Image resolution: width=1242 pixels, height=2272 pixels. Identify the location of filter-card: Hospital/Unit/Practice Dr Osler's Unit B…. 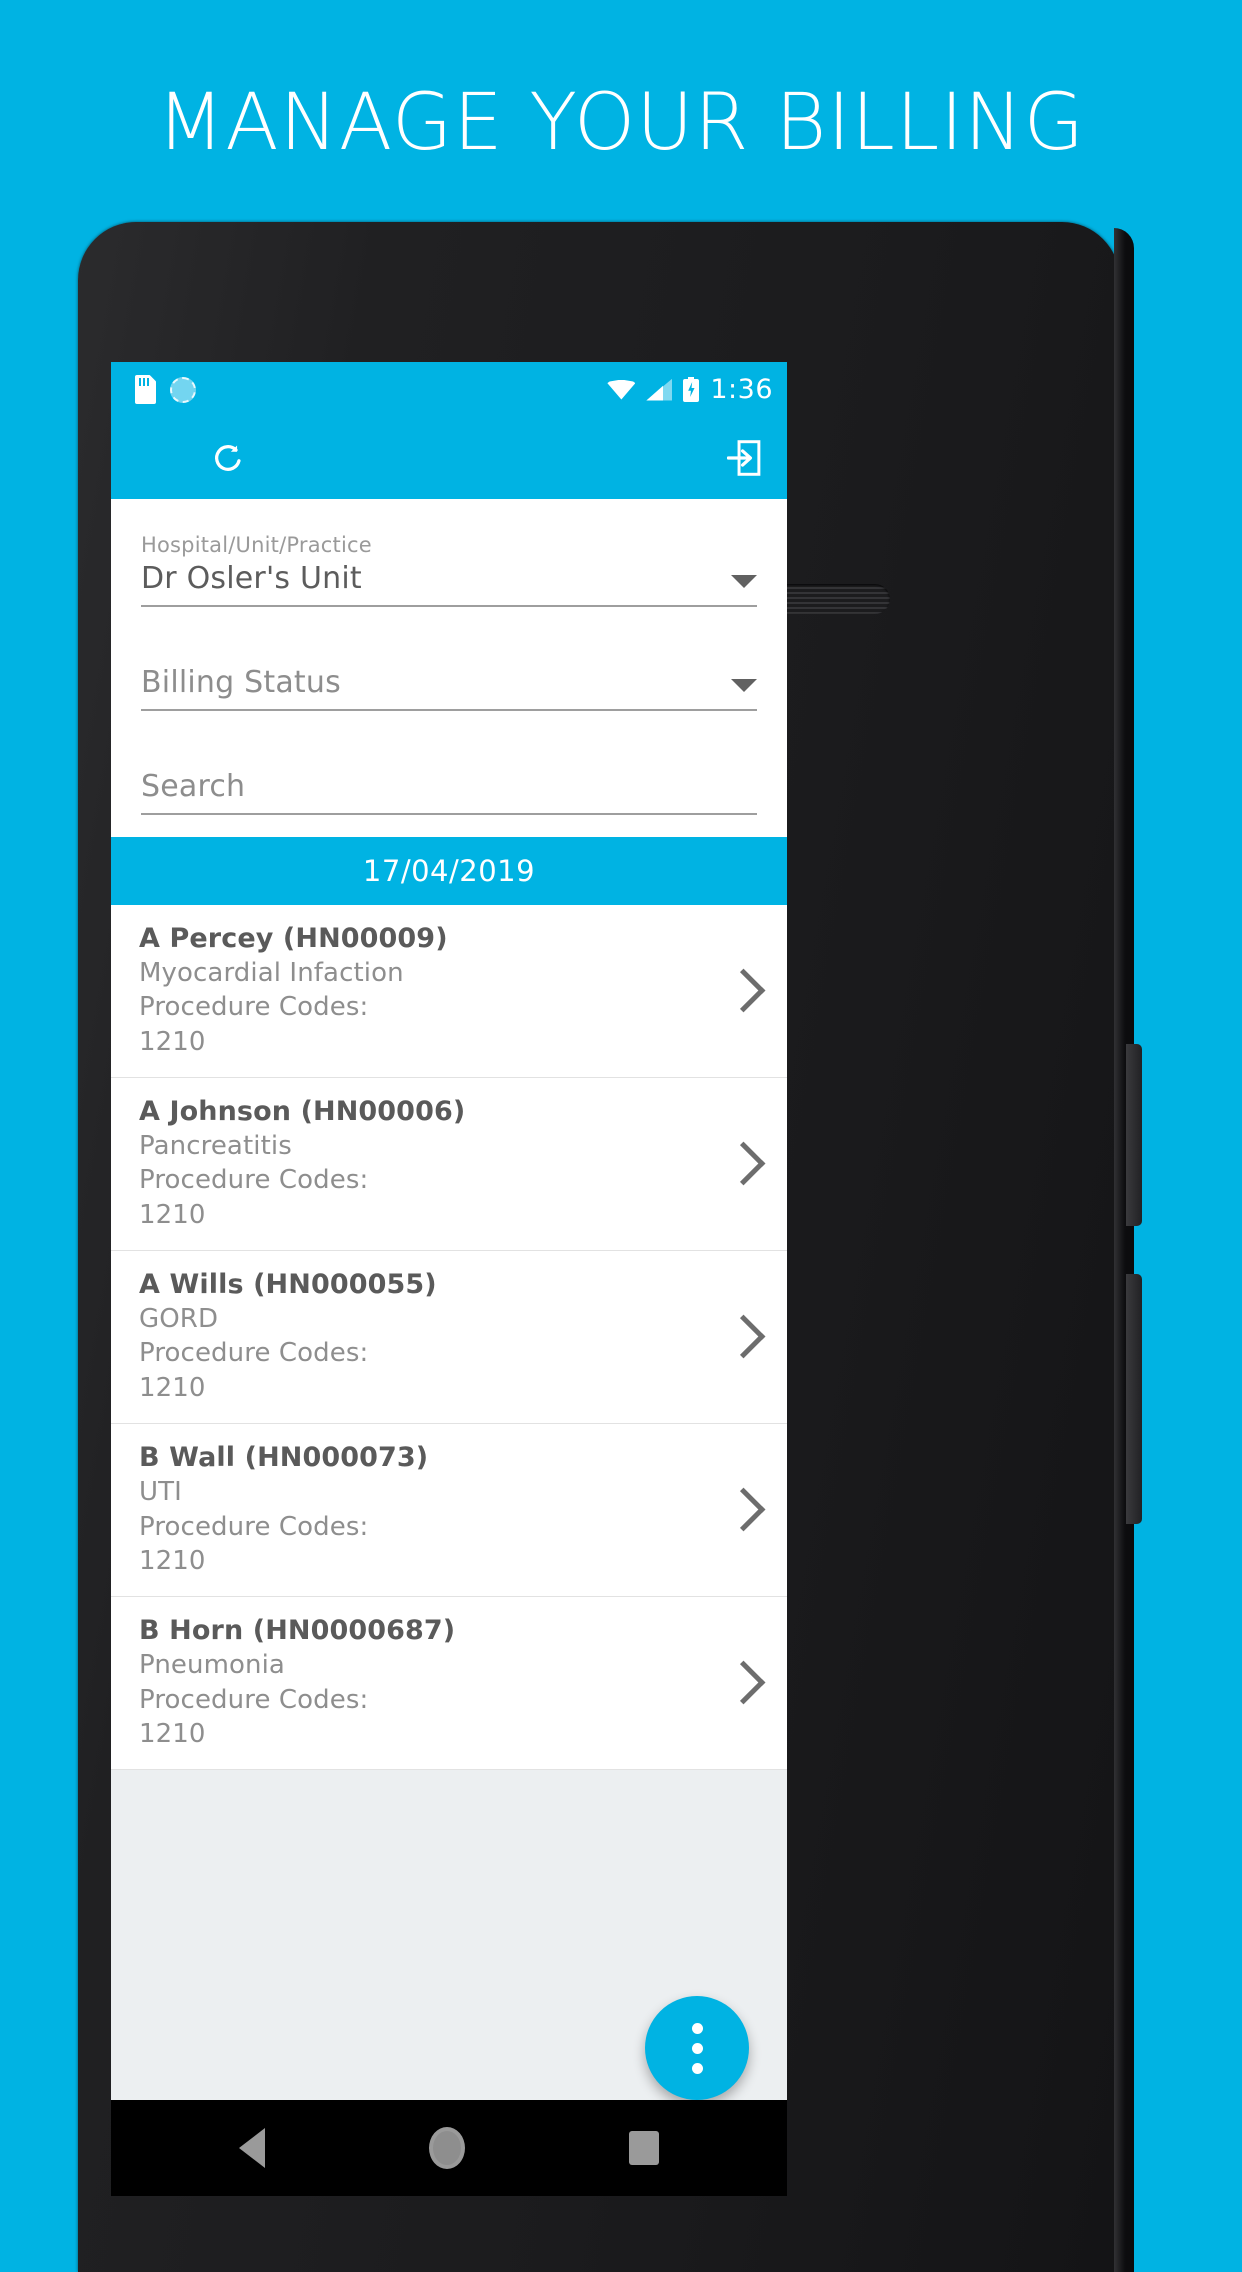
(449, 668).